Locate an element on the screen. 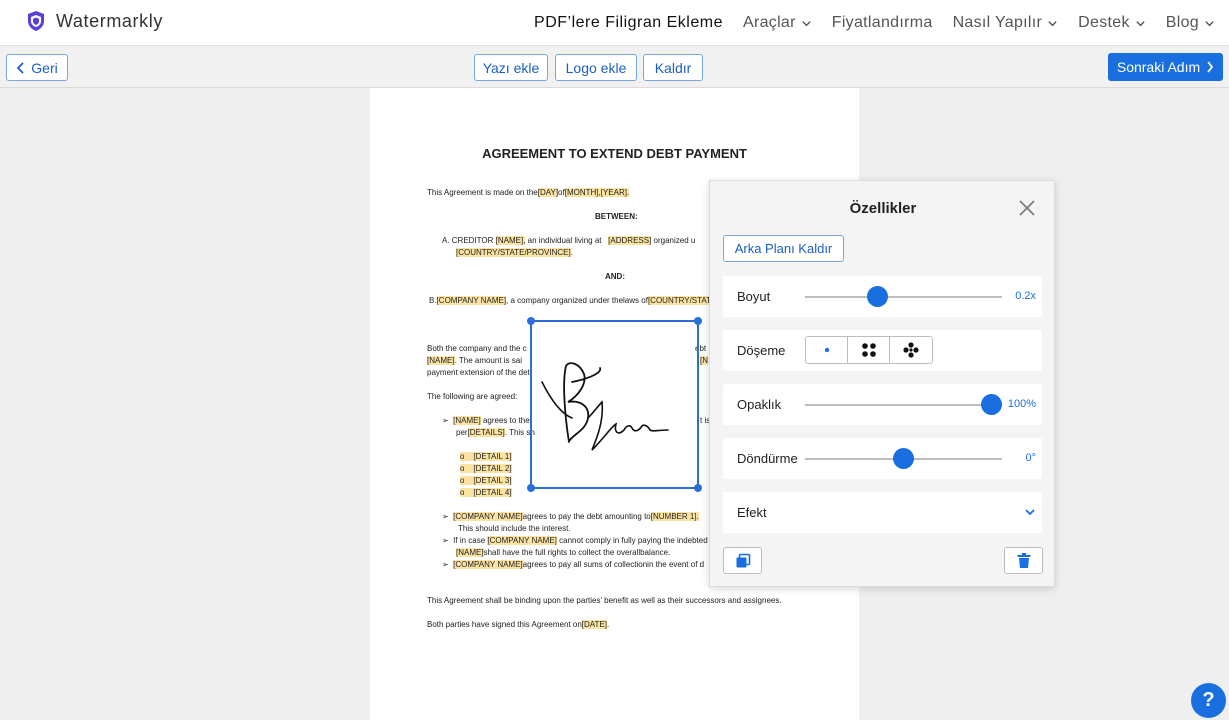 The width and height of the screenshot is (1229, 720). size-row: Boyut 0.2x is located at coordinates (882, 296).